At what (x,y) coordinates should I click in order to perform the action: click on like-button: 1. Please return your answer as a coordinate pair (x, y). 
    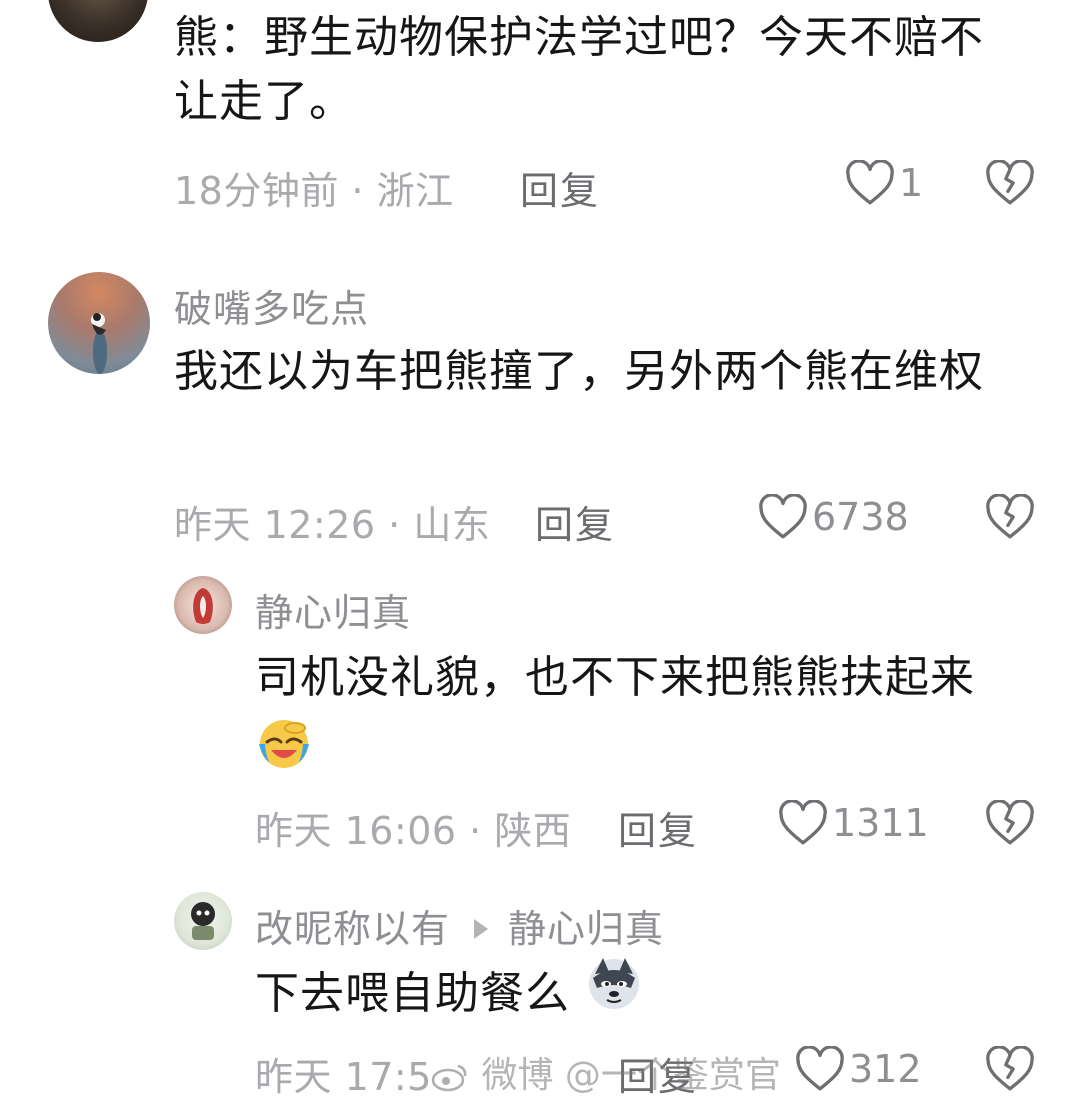
    Looking at the image, I should click on (884, 183).